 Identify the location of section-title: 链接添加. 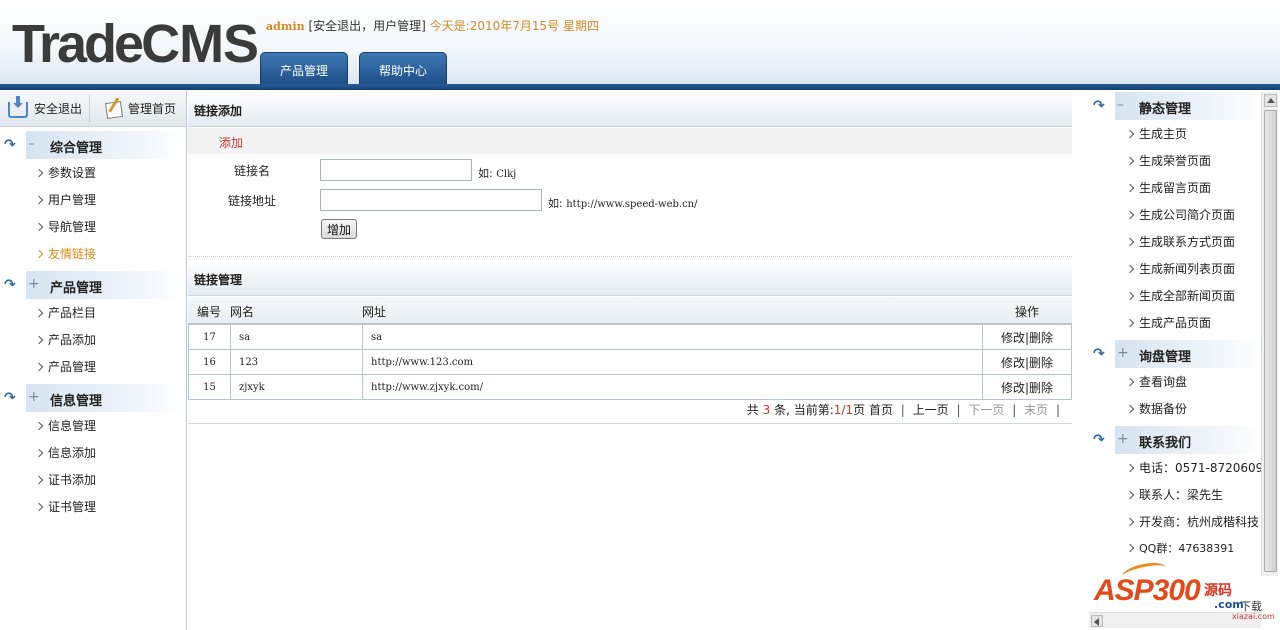
(218, 111).